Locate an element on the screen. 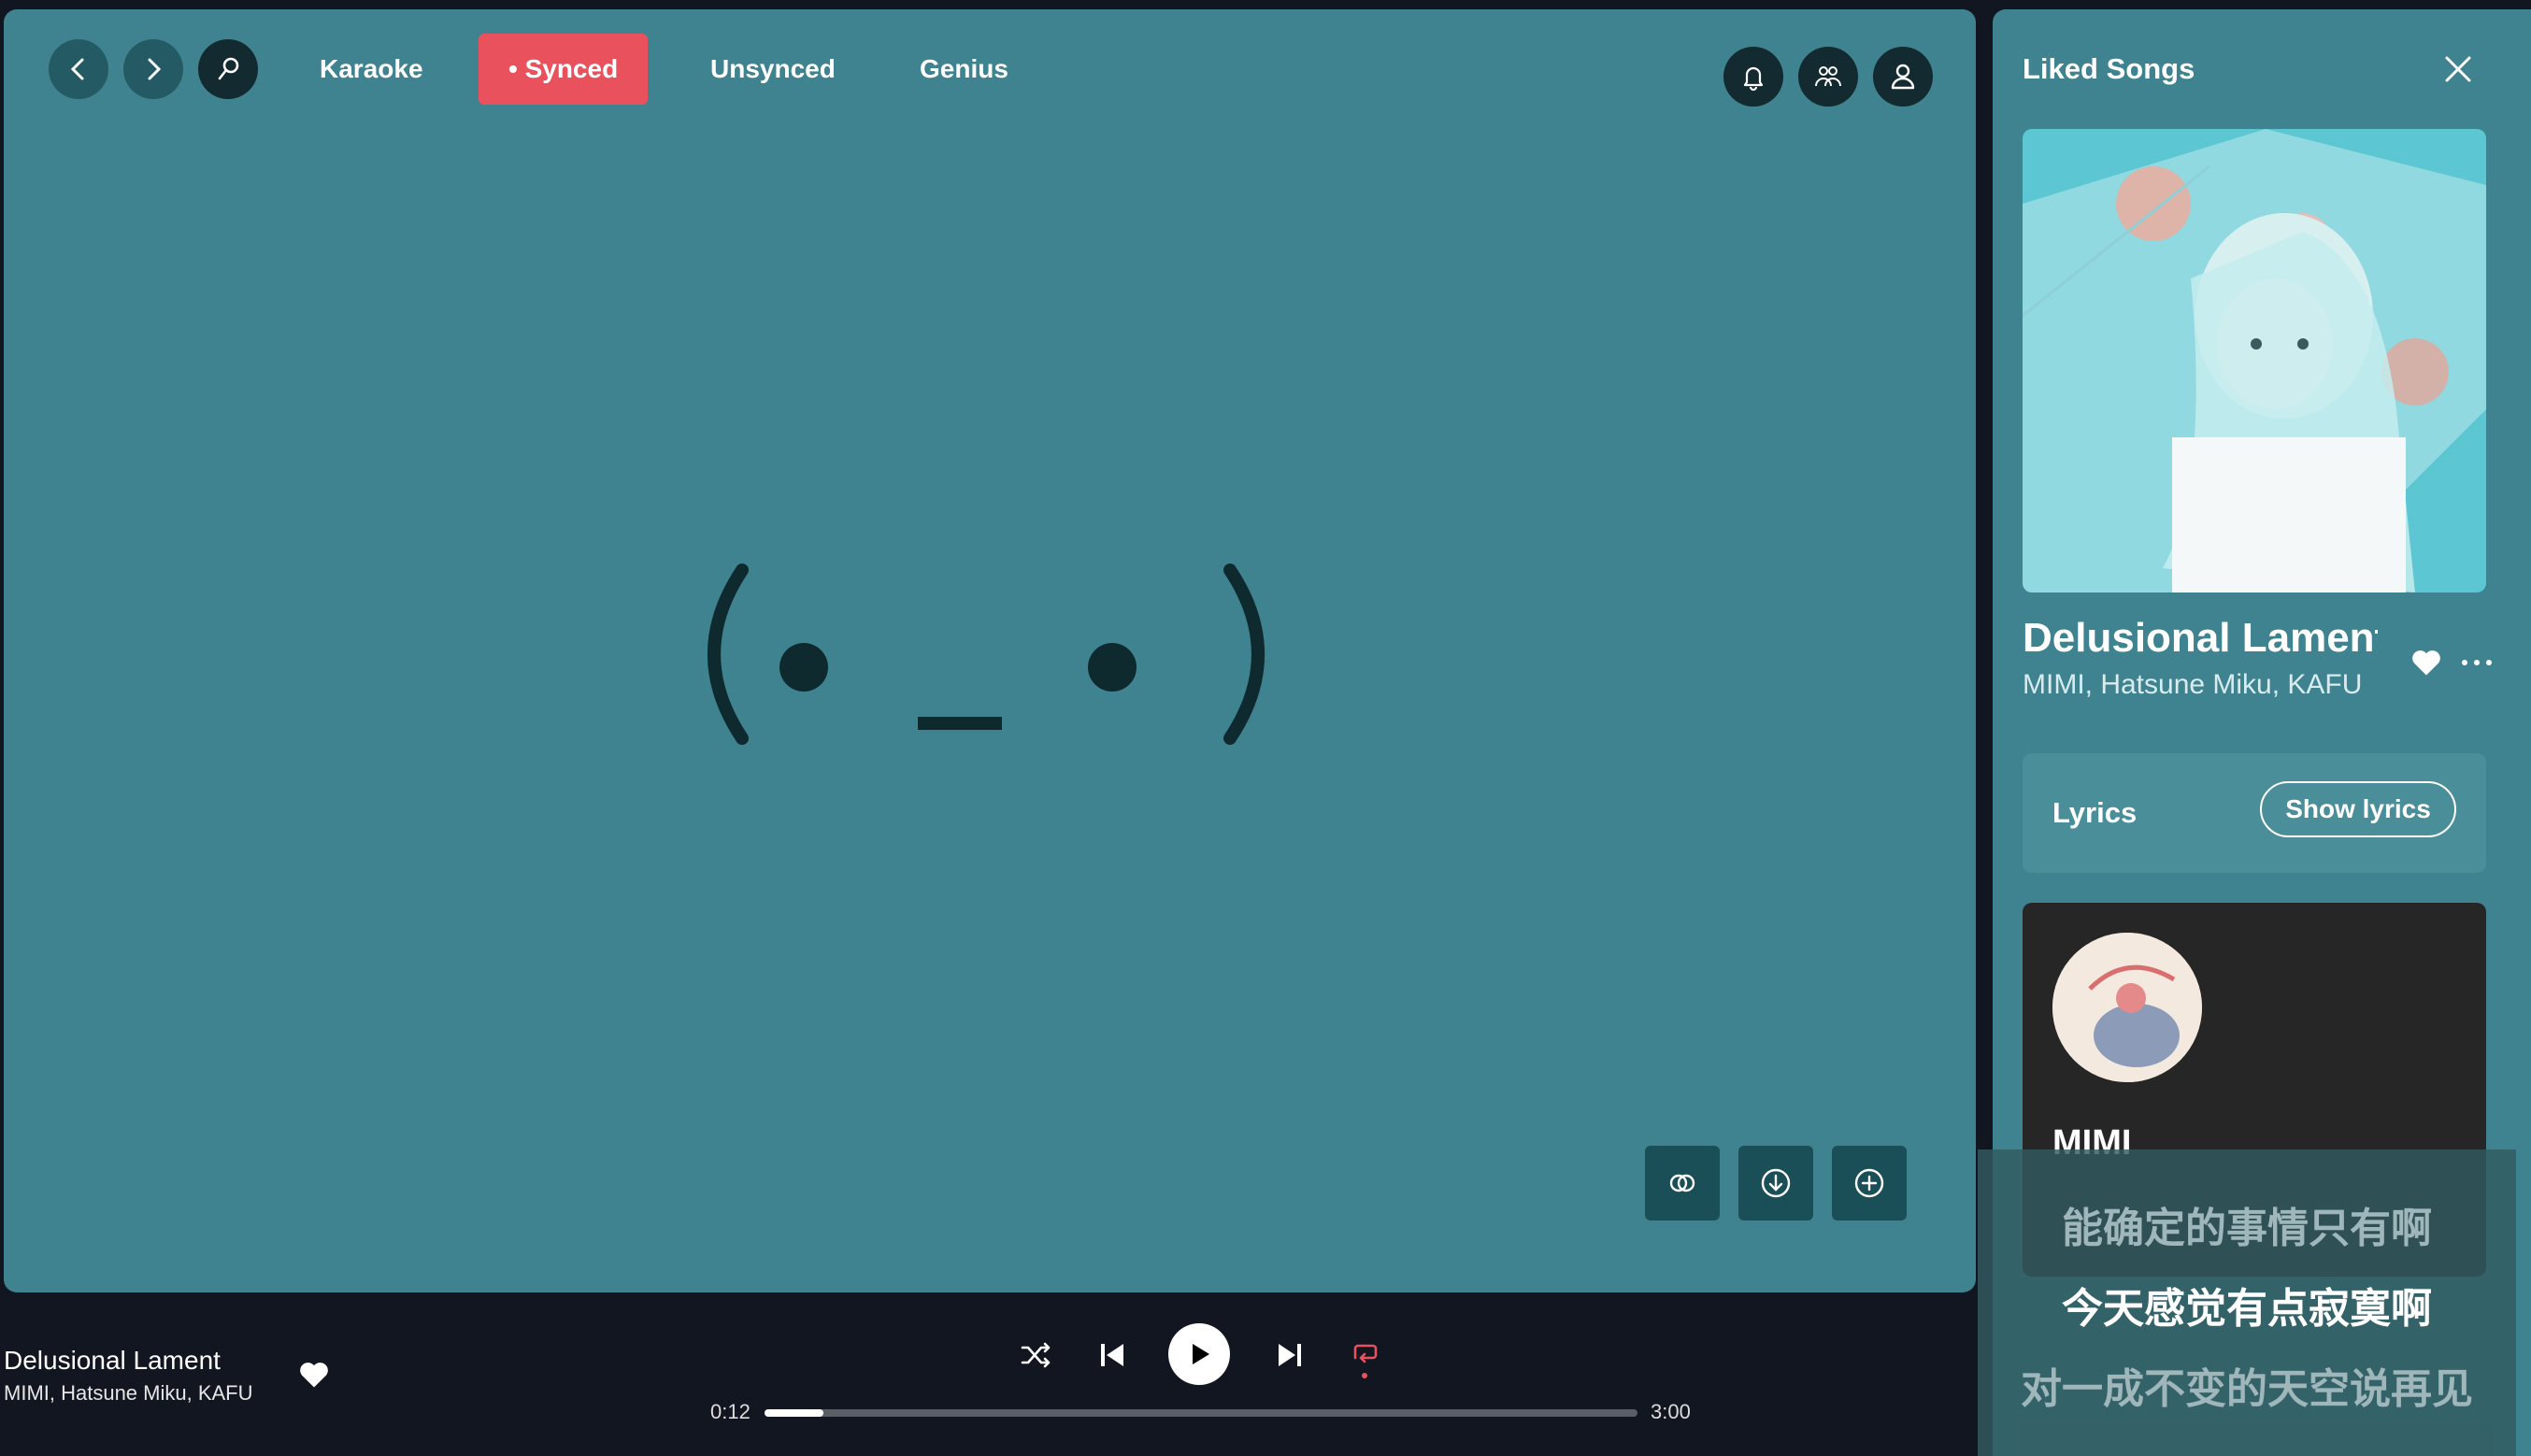  elapsed-time: 0:12 is located at coordinates (730, 1411).